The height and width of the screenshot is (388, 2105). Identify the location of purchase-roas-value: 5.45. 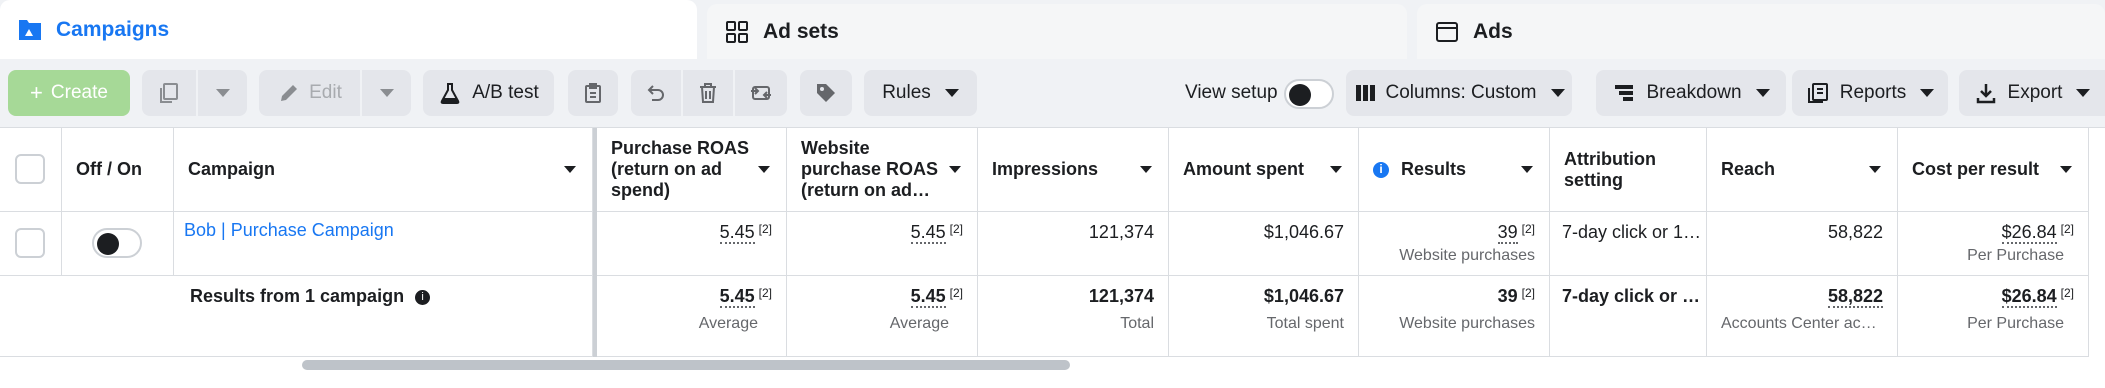
(737, 233).